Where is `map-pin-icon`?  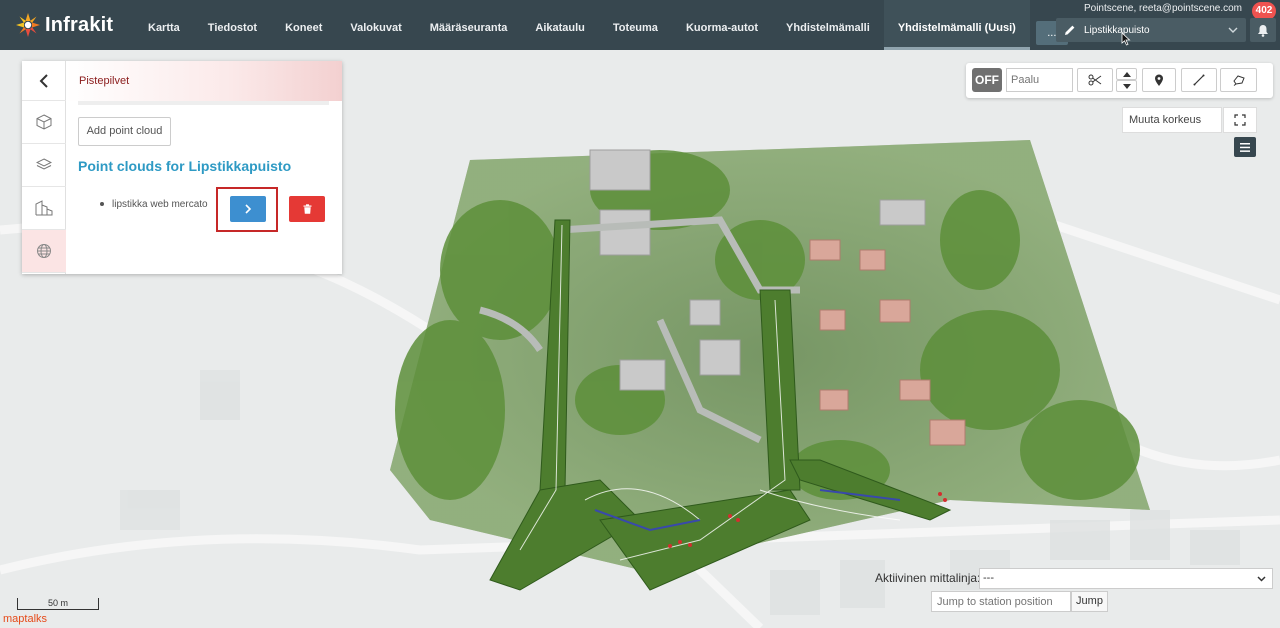
map-pin-icon is located at coordinates (1159, 80).